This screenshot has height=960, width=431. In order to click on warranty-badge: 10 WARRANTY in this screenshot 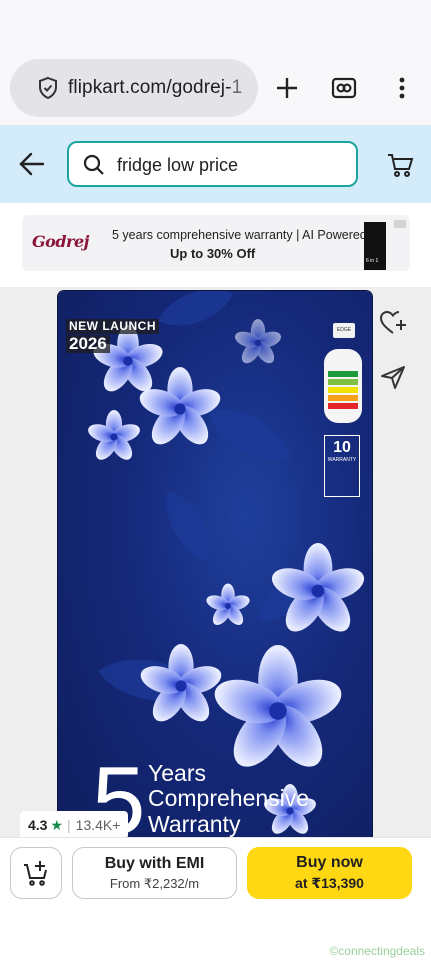, I will do `click(342, 466)`.